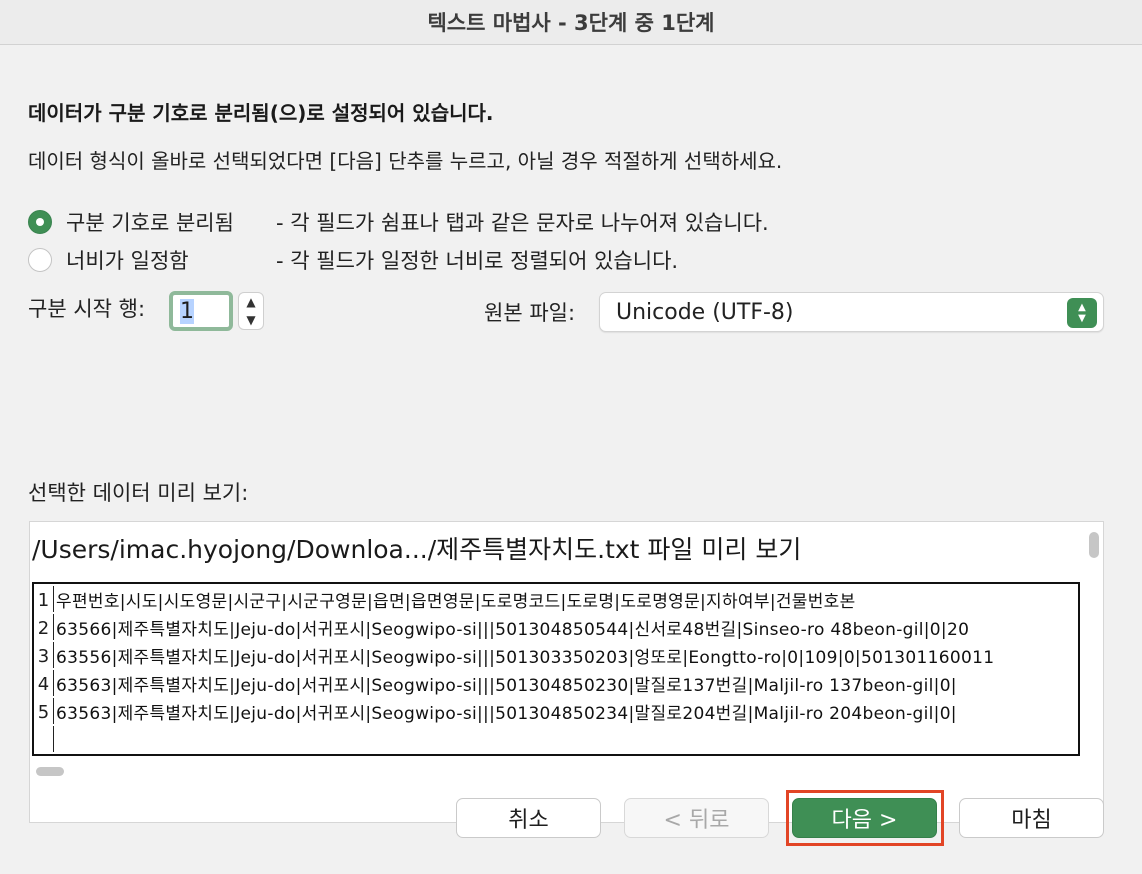 The height and width of the screenshot is (874, 1142). I want to click on finish-button: 마침, so click(1031, 818).